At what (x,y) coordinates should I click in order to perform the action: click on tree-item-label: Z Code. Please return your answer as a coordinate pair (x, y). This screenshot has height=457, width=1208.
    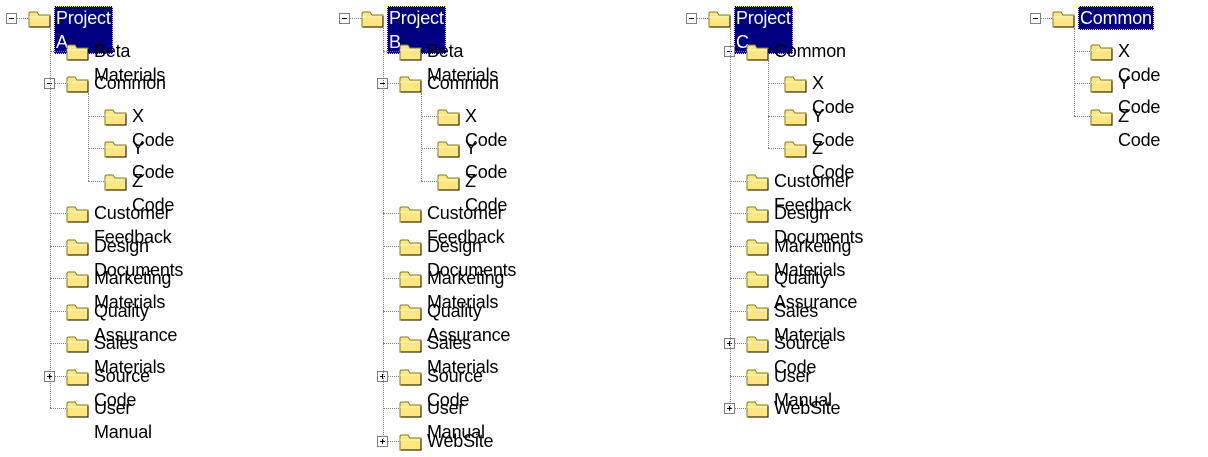
    Looking at the image, I should click on (1139, 127).